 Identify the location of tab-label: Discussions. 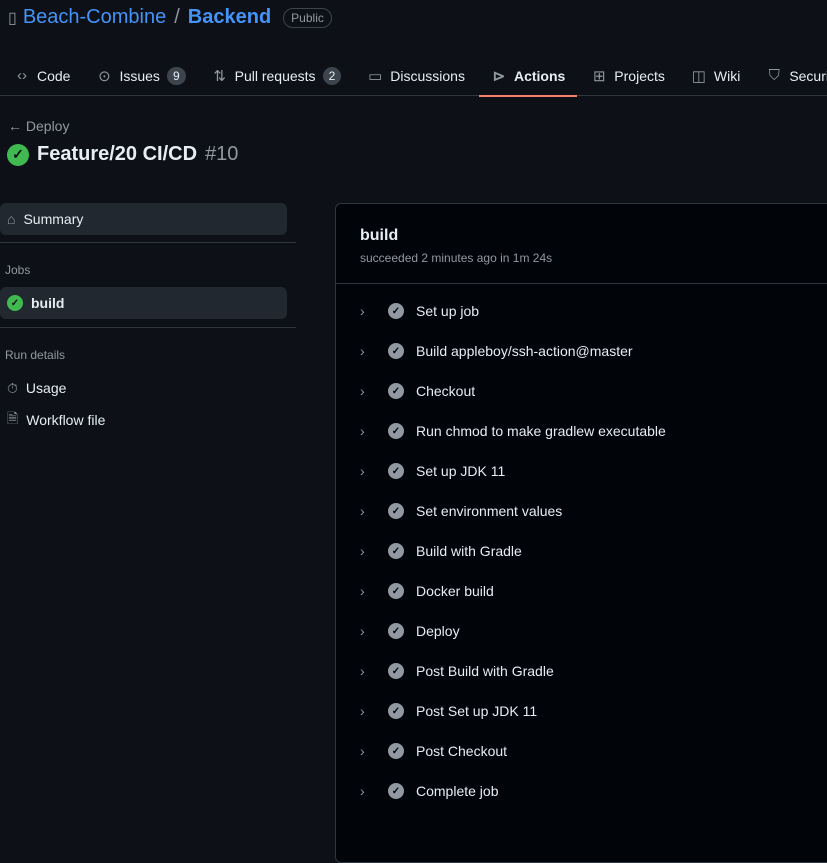
(427, 75).